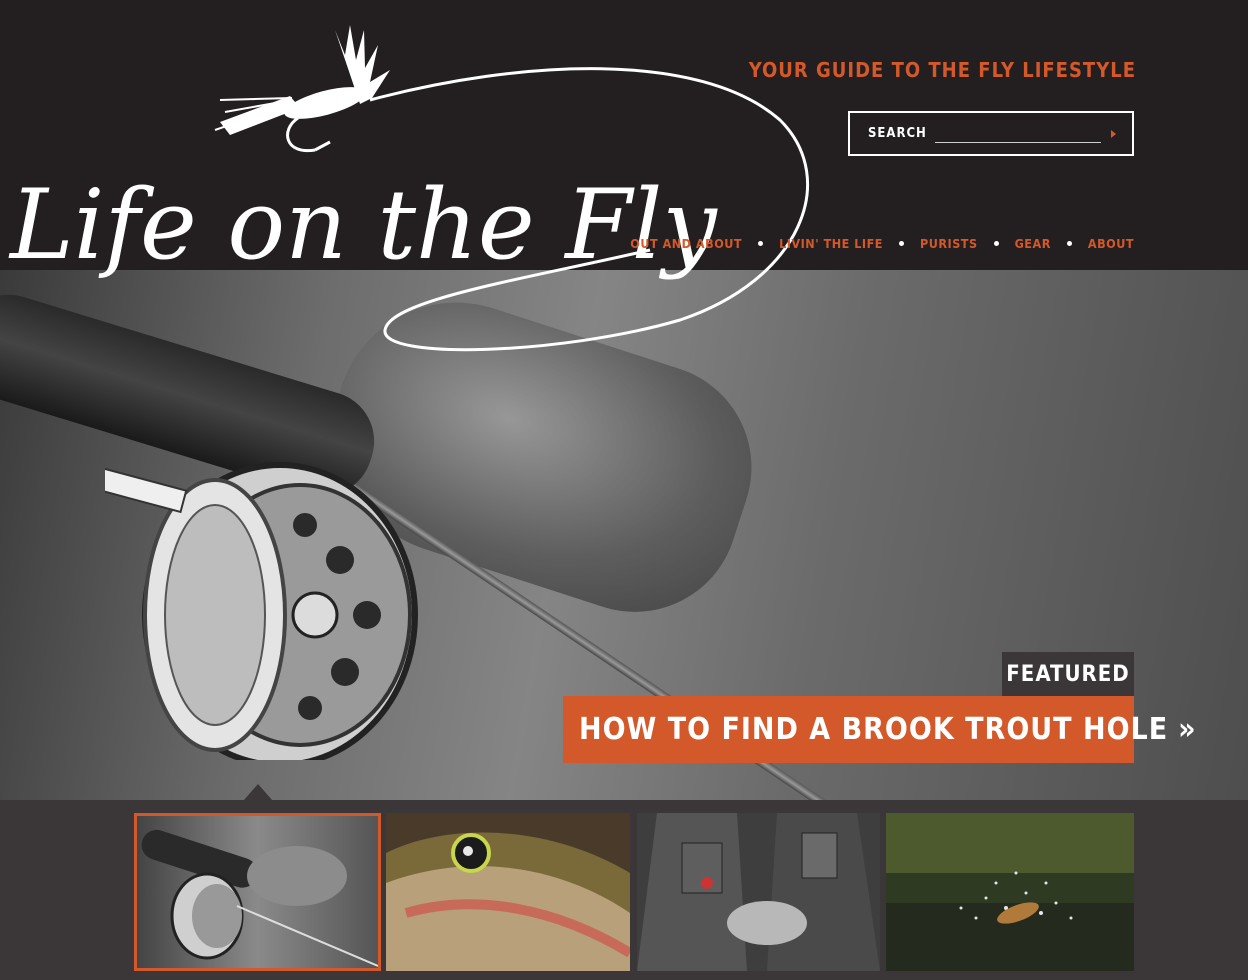 The width and height of the screenshot is (1248, 980). I want to click on tagline: YOUR GUIDE TO THE FLY LIFESTYLE, so click(942, 70).